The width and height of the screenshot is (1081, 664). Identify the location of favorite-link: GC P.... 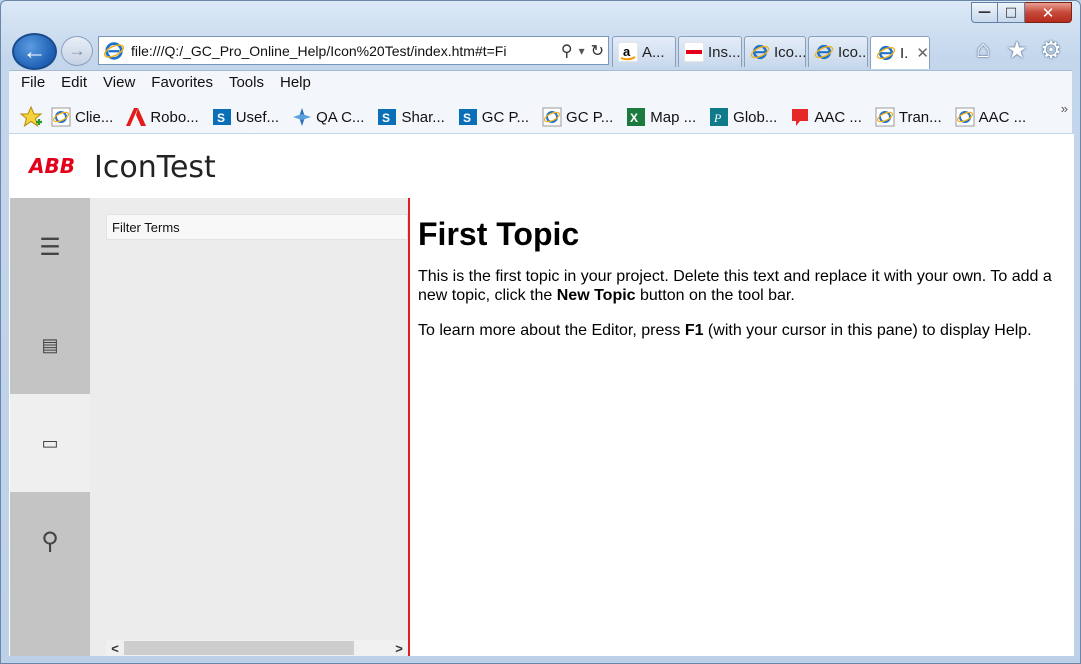
(577, 117).